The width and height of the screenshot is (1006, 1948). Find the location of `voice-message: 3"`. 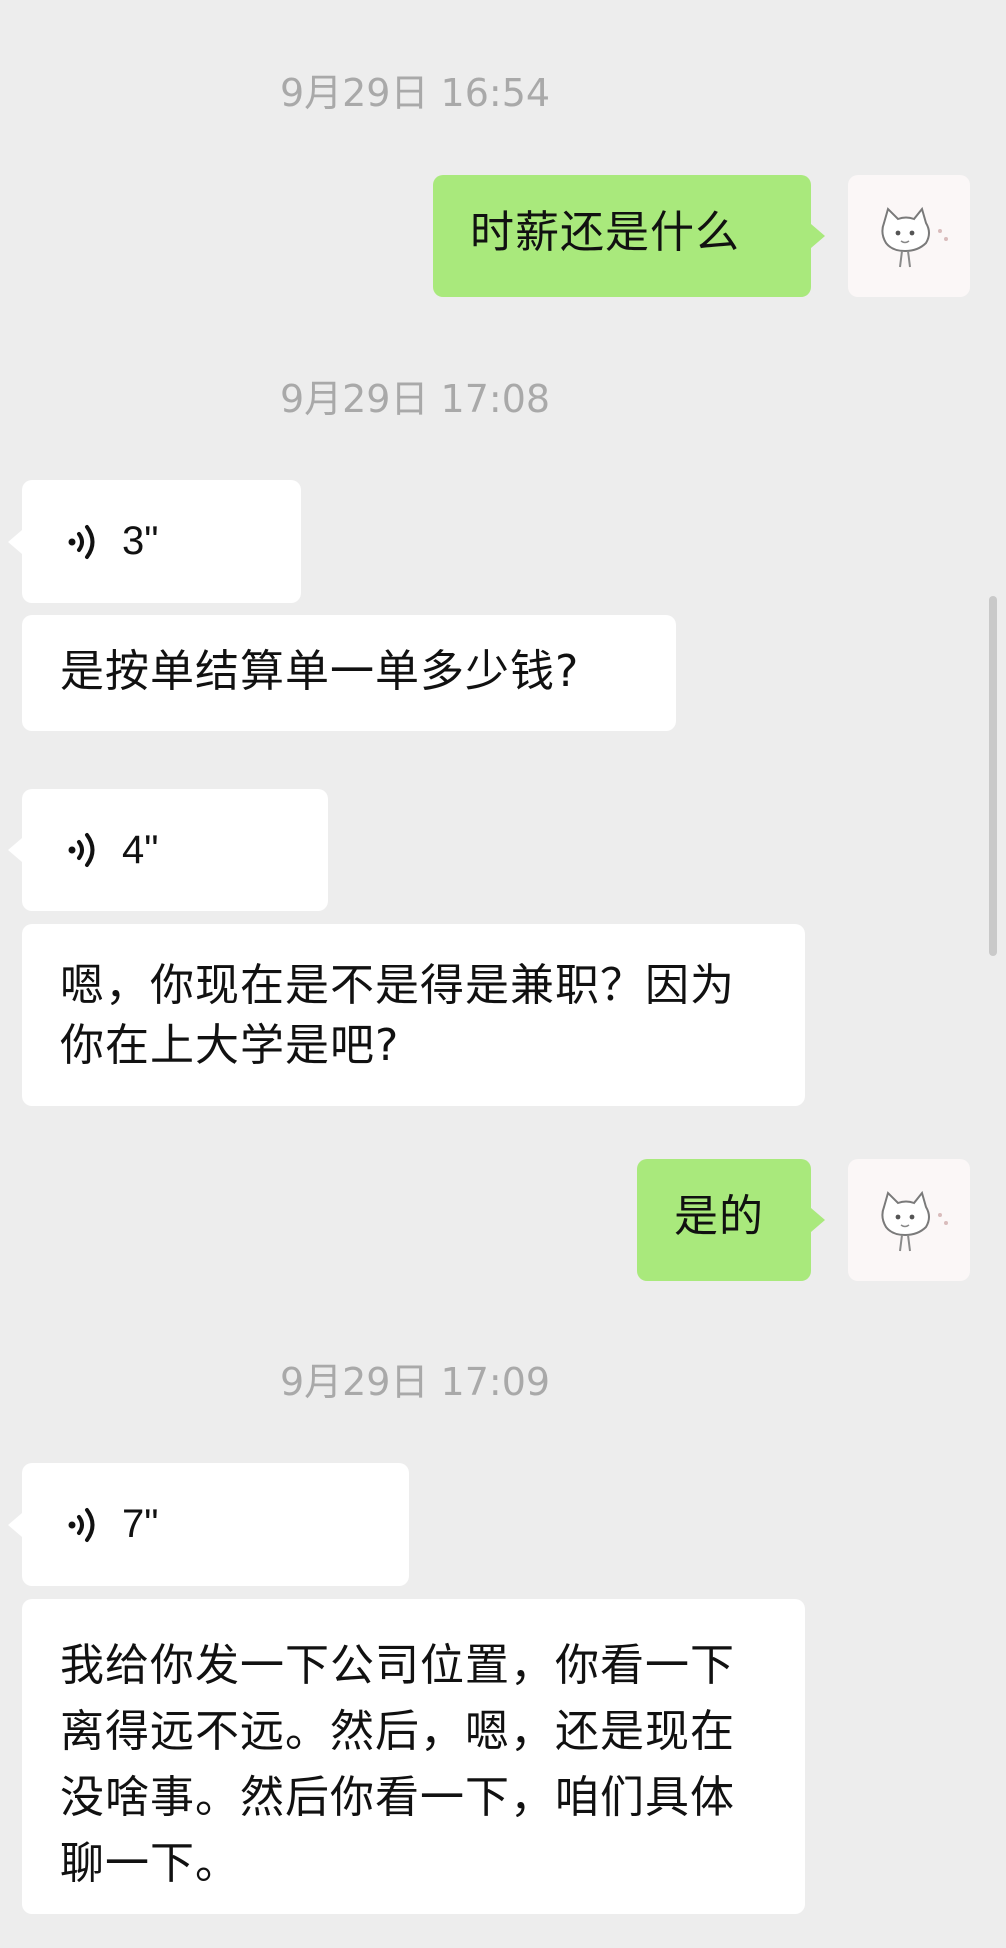

voice-message: 3" is located at coordinates (154, 541).